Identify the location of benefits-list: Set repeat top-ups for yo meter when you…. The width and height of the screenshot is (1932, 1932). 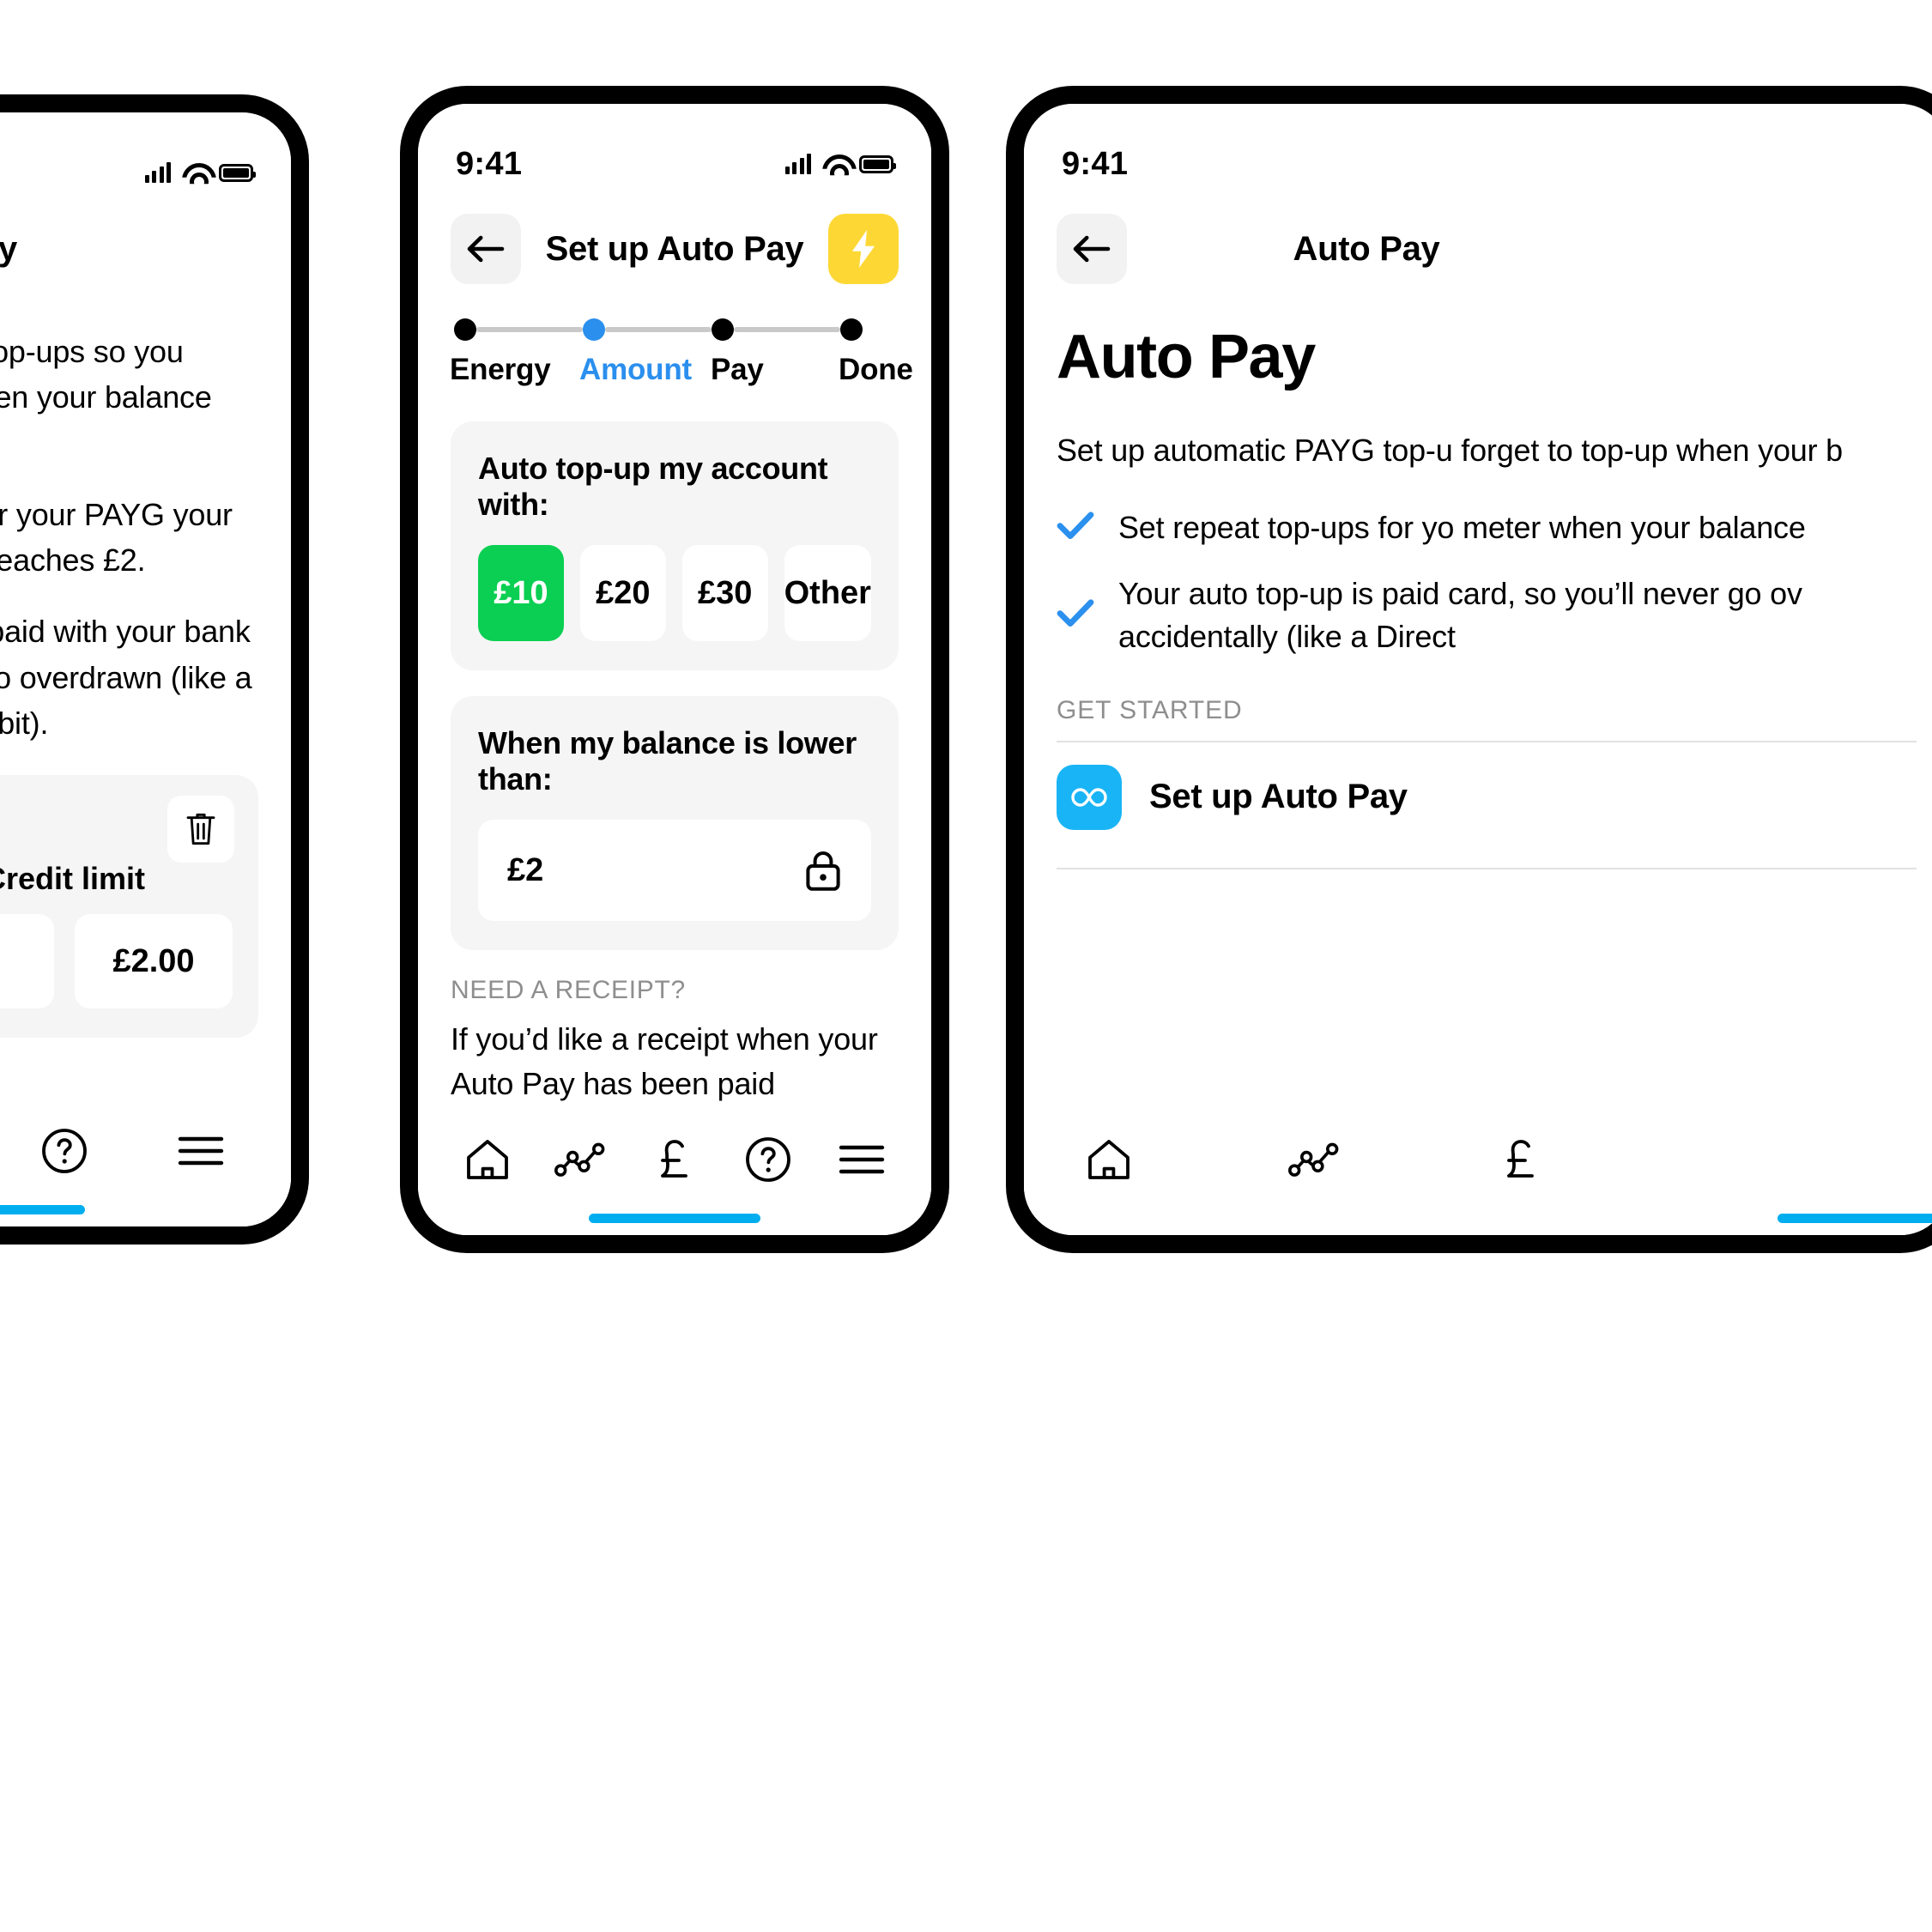
(1487, 582).